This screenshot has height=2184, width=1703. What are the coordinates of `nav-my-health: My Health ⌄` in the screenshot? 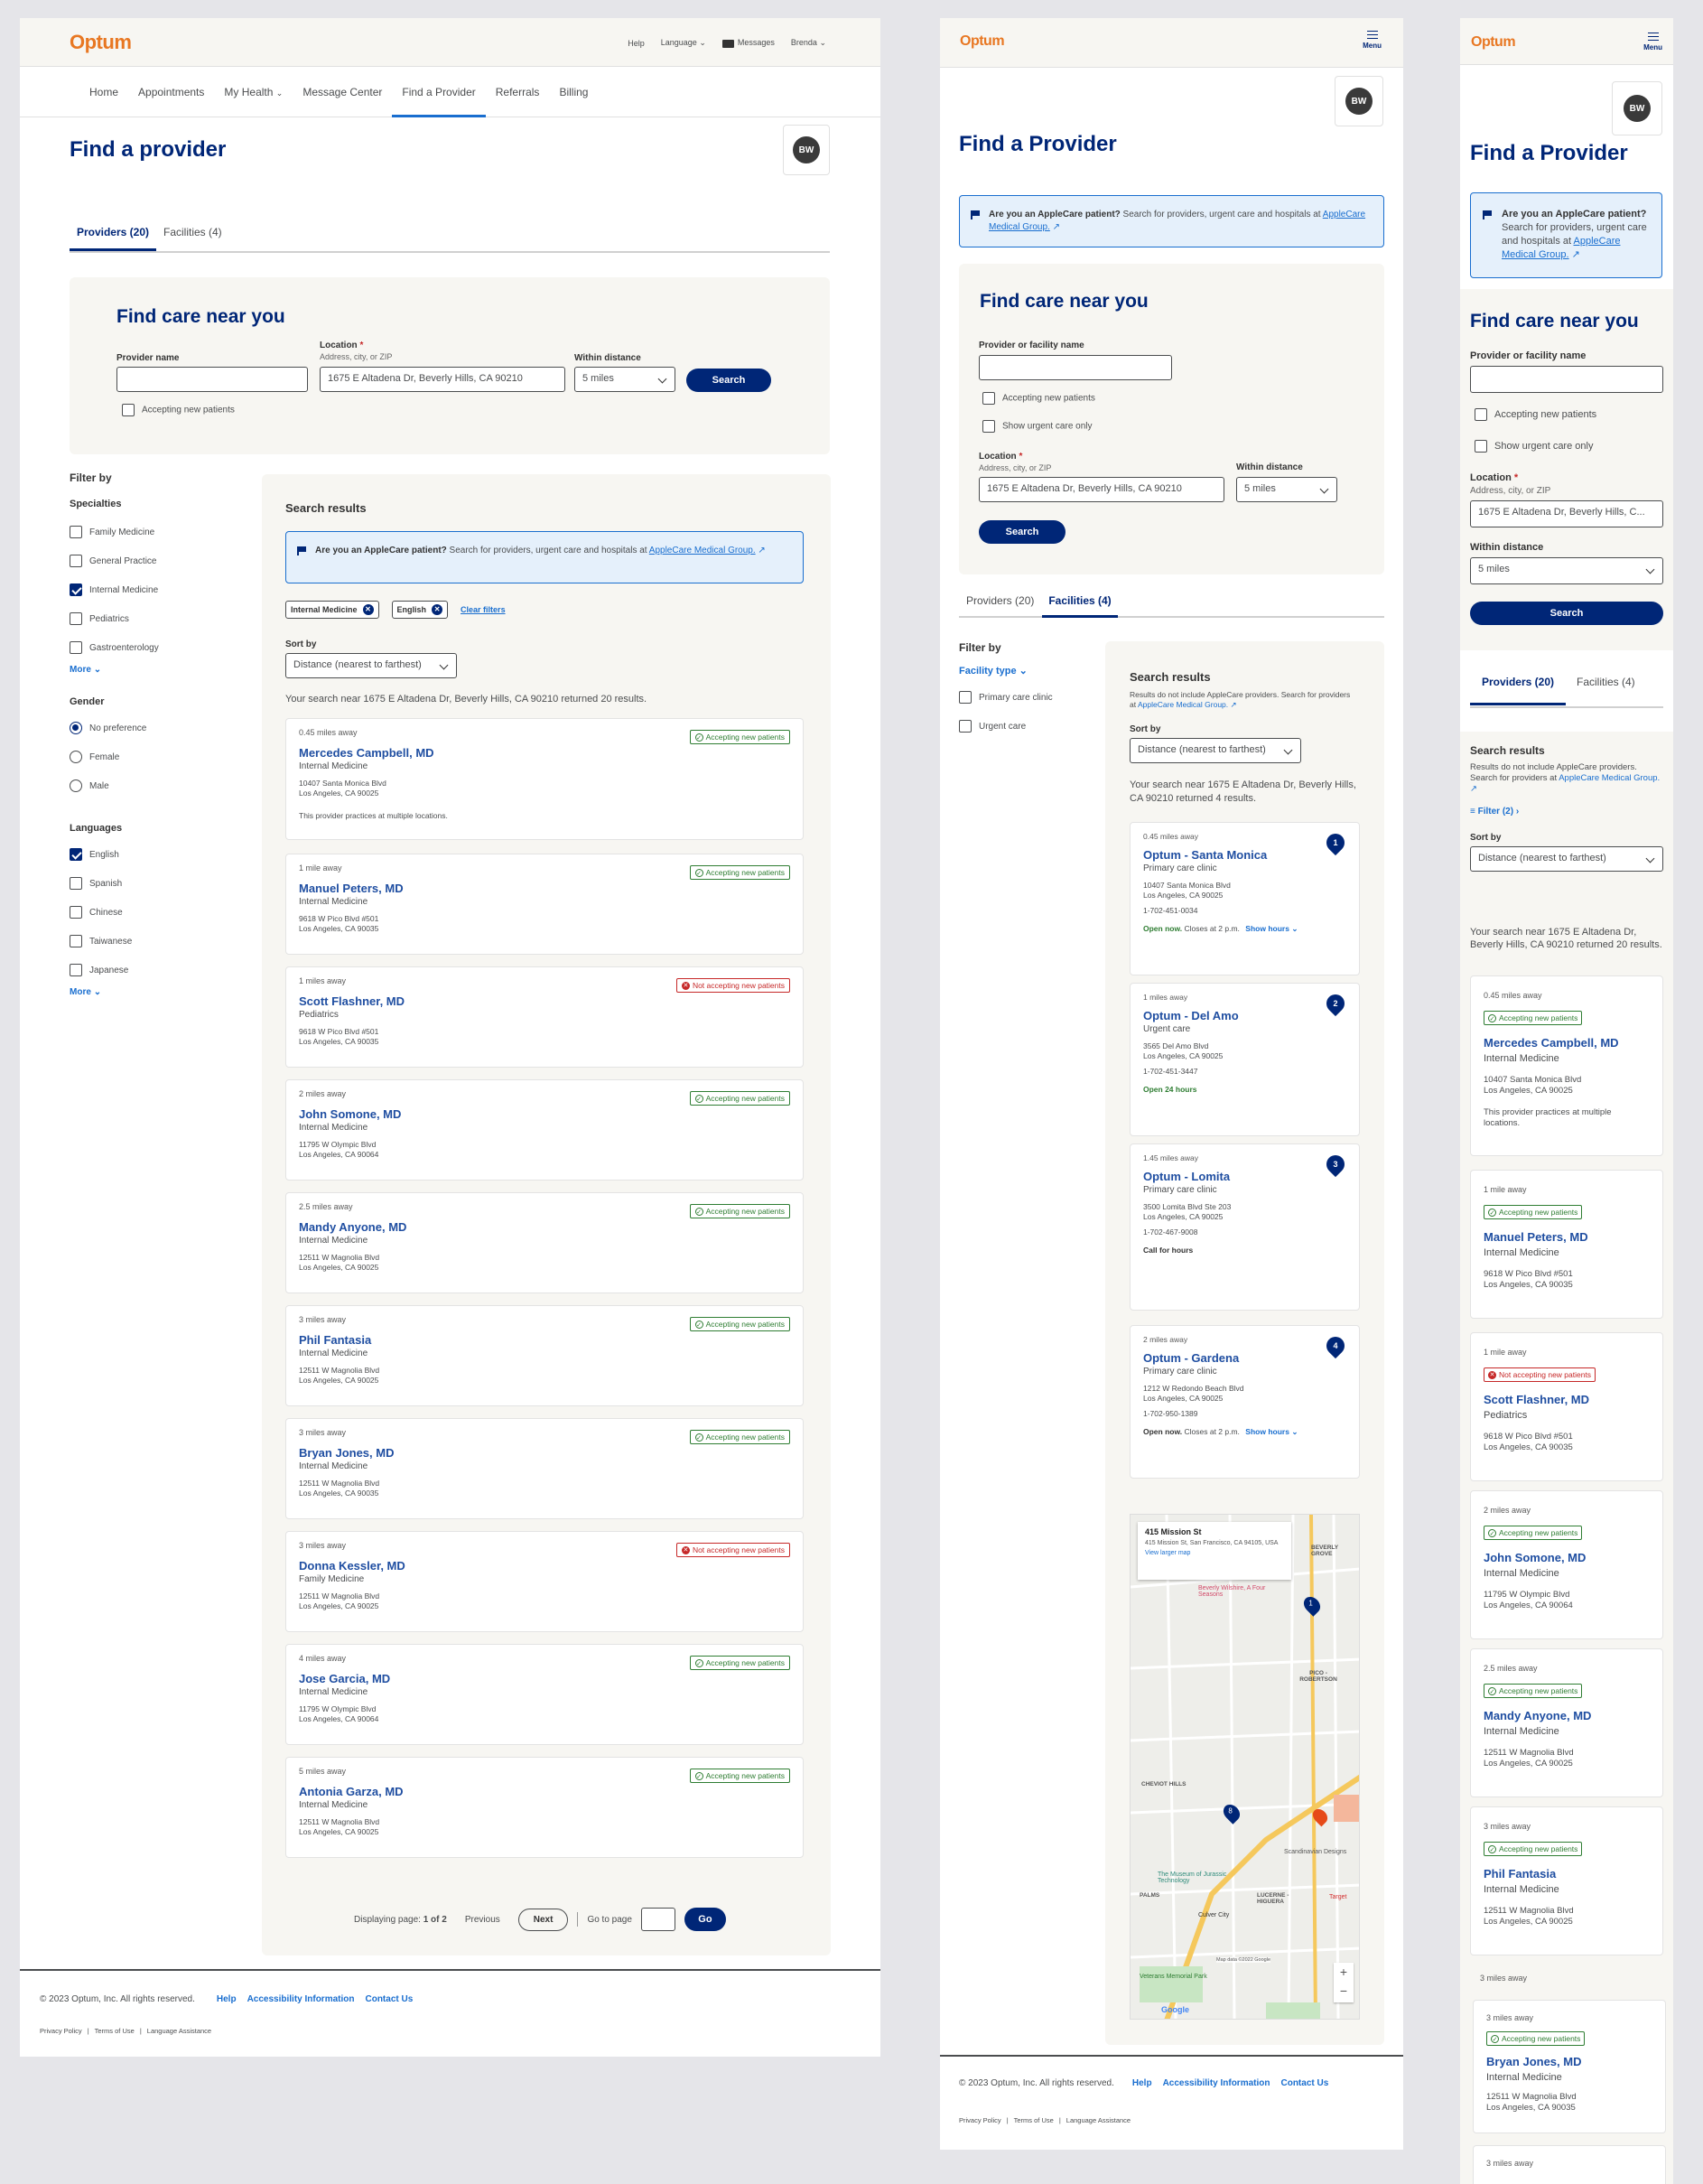 It's located at (253, 92).